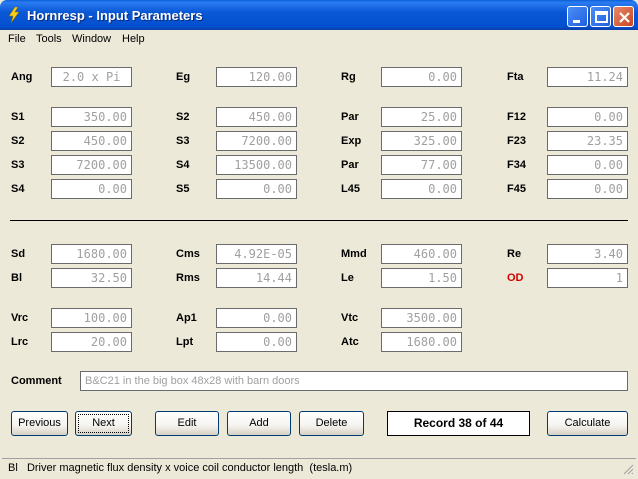  I want to click on s4-field: 13500.00, so click(256, 165).